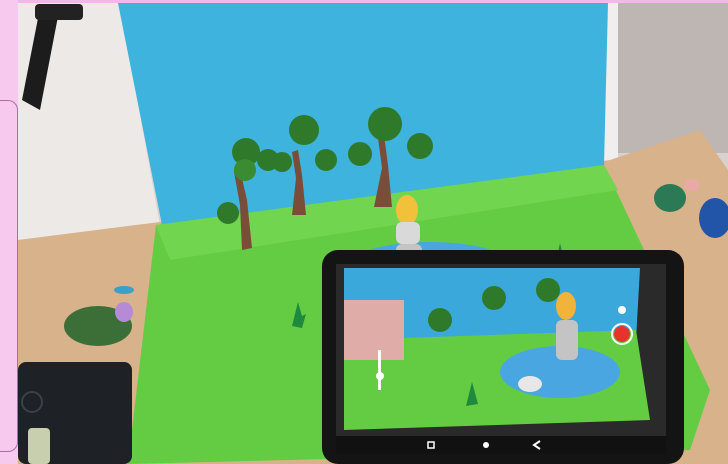  Describe the element at coordinates (622, 334) in the screenshot. I see `record-icon` at that location.